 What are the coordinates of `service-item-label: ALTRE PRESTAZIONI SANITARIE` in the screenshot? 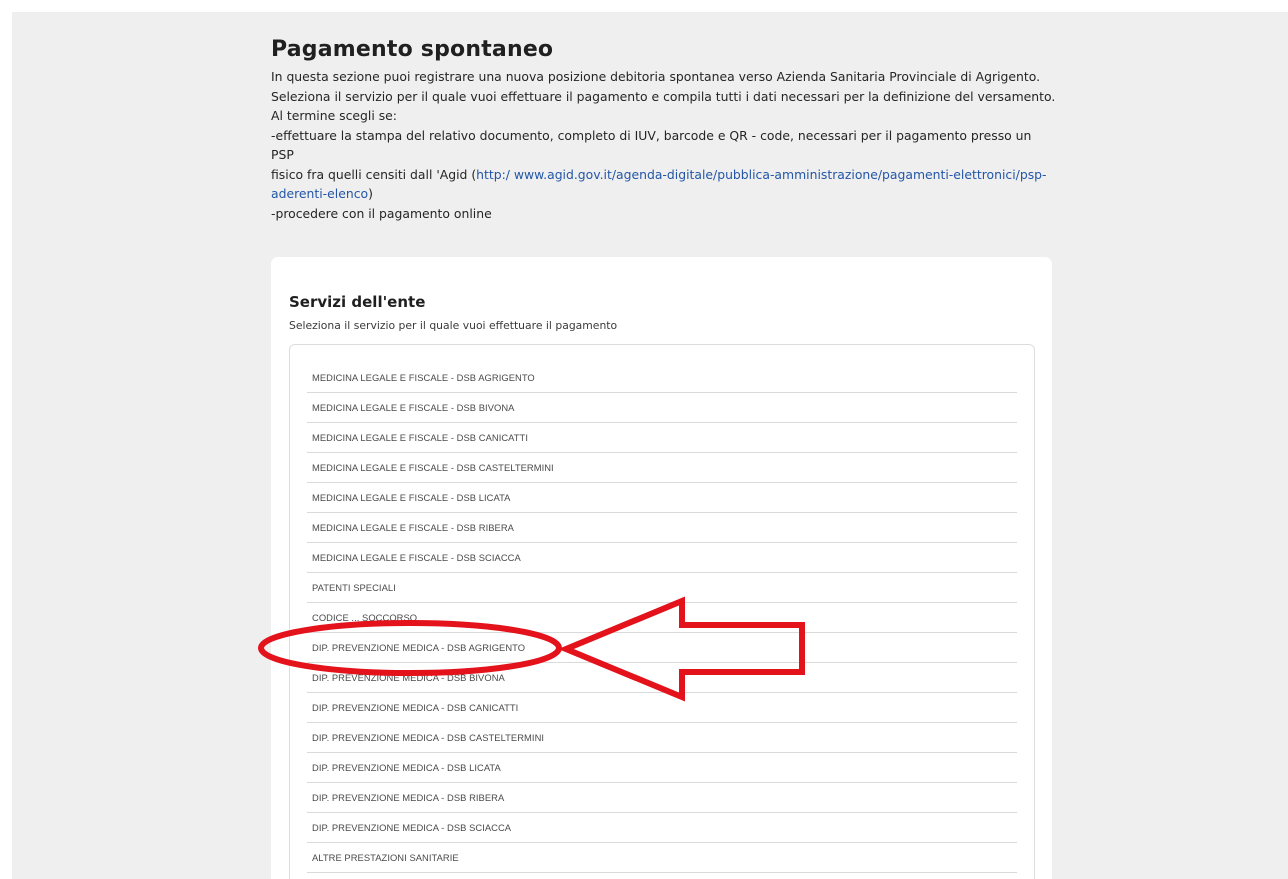 It's located at (385, 857).